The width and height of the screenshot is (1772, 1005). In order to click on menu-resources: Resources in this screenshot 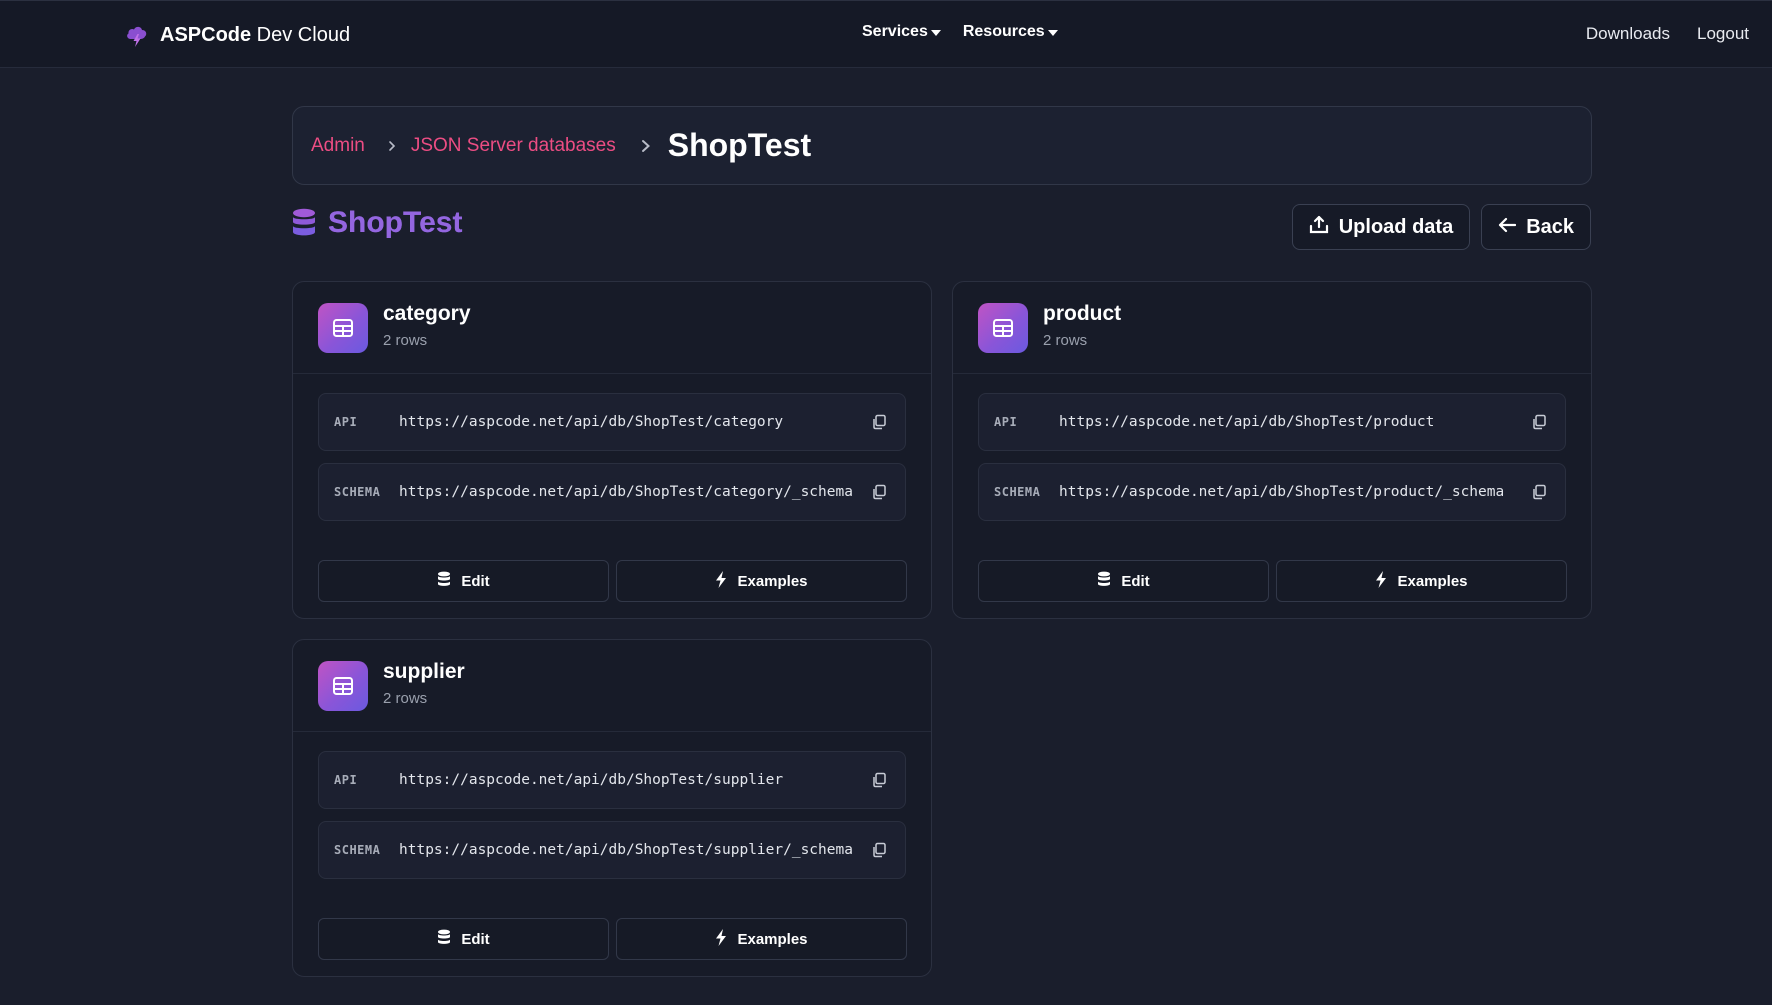, I will do `click(1010, 32)`.